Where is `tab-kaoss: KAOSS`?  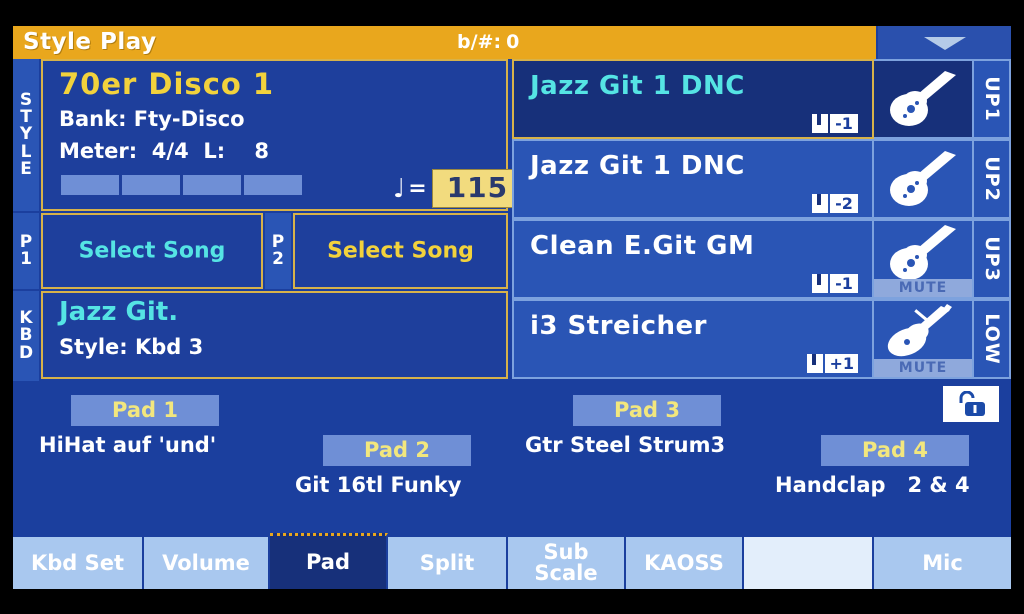 tab-kaoss: KAOSS is located at coordinates (685, 563).